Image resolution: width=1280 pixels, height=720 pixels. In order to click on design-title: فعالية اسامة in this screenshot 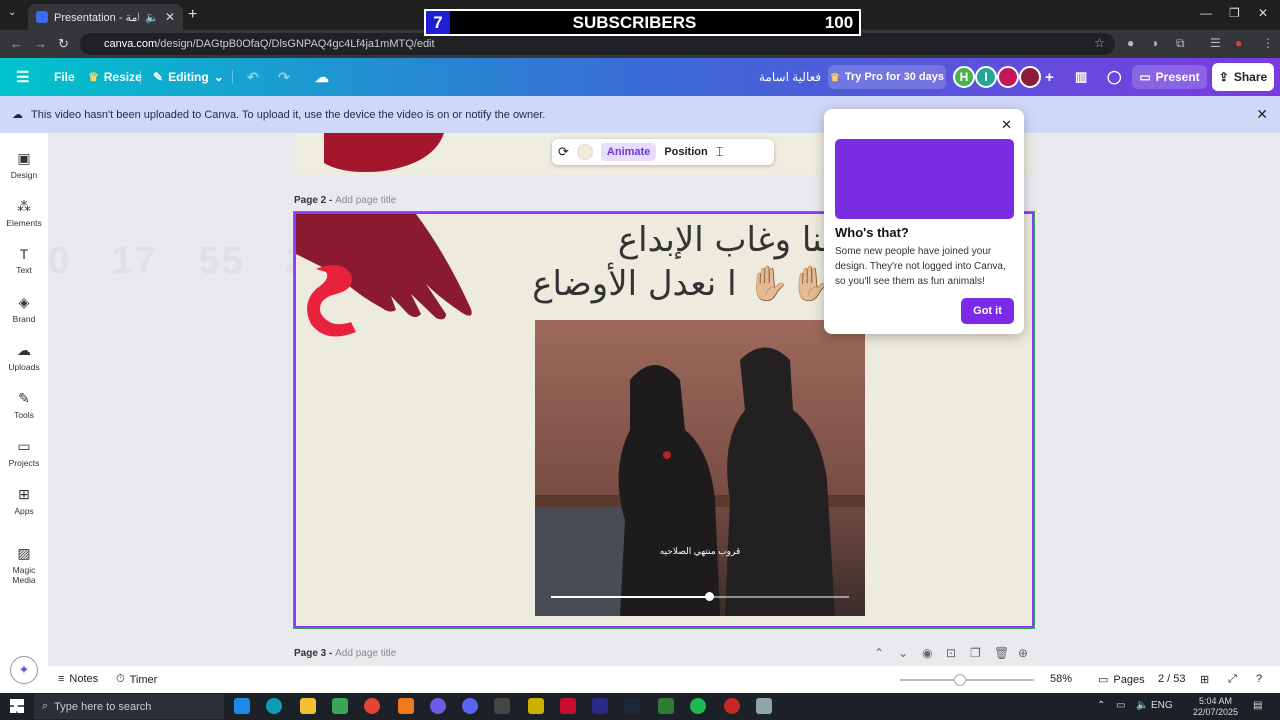, I will do `click(790, 77)`.